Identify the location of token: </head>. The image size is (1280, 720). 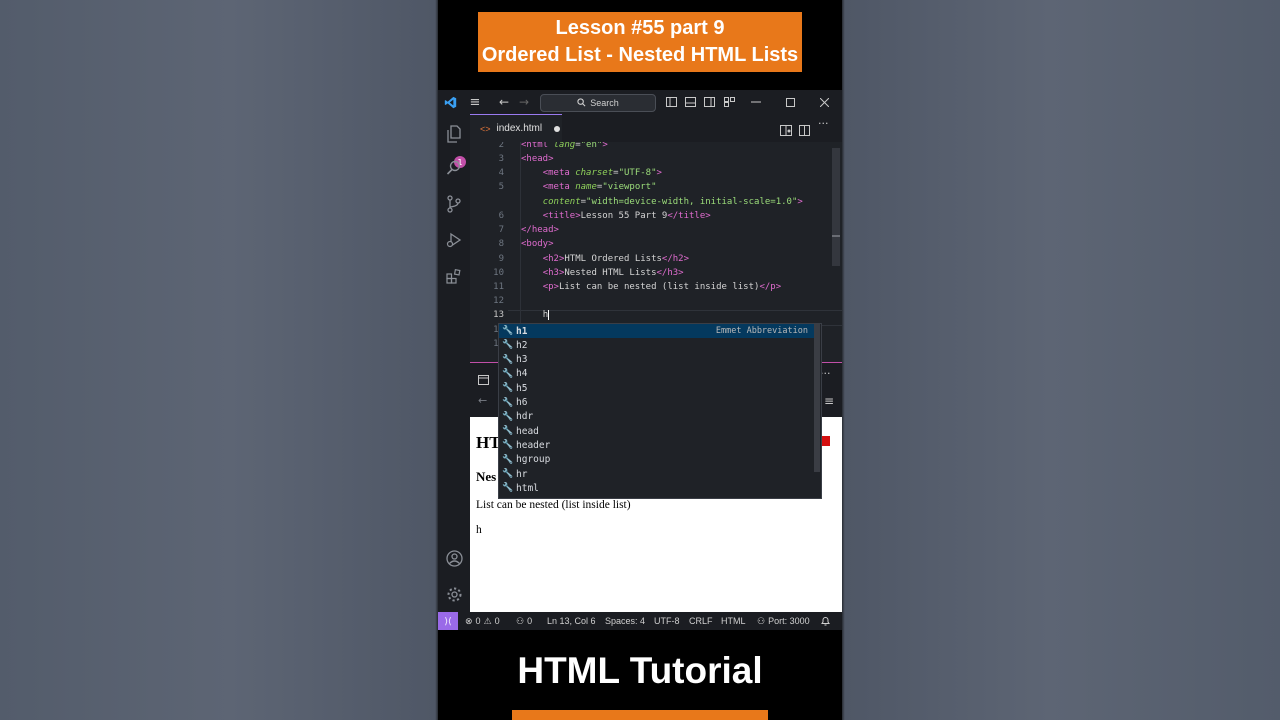
(540, 230).